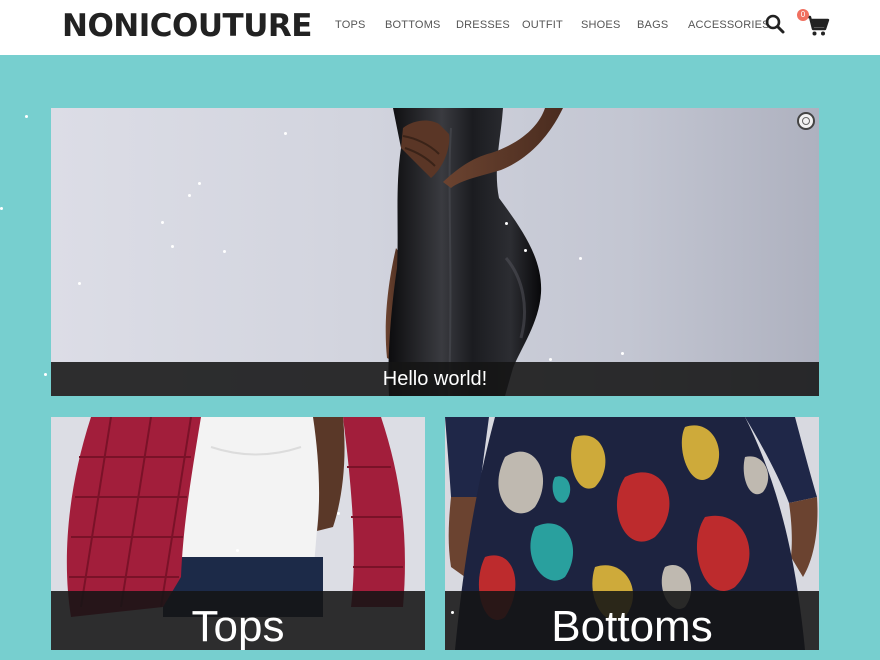  I want to click on hero-image, so click(474, 252).